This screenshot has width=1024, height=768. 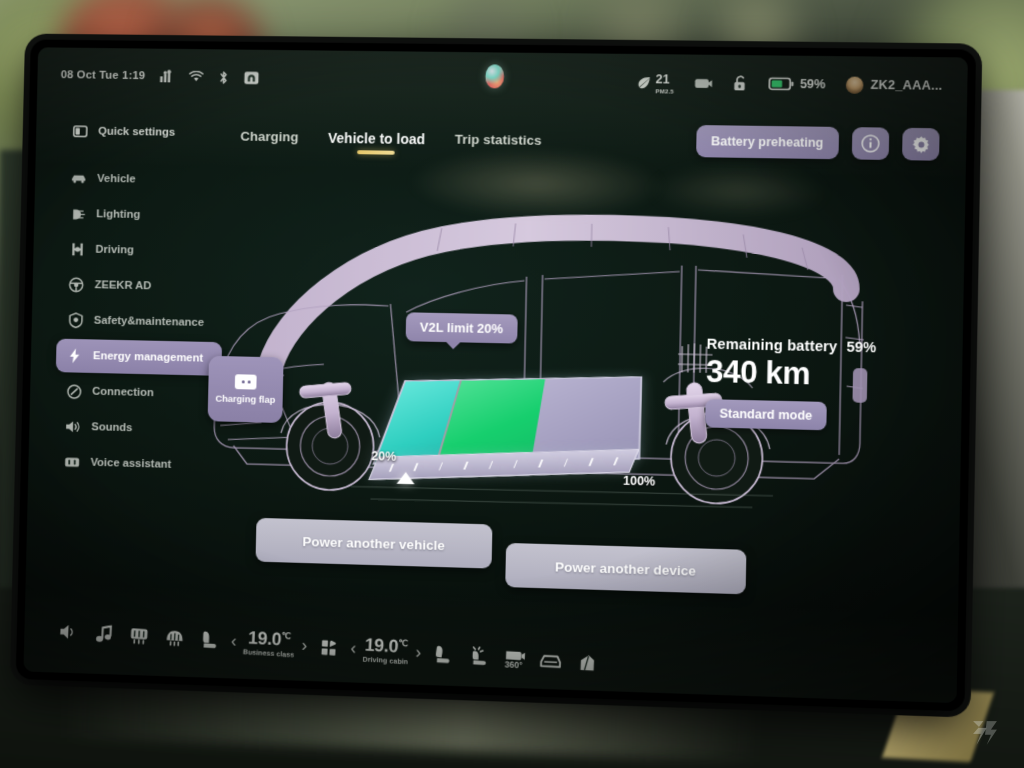 What do you see at coordinates (78, 214) in the screenshot?
I see `headlight-icon` at bounding box center [78, 214].